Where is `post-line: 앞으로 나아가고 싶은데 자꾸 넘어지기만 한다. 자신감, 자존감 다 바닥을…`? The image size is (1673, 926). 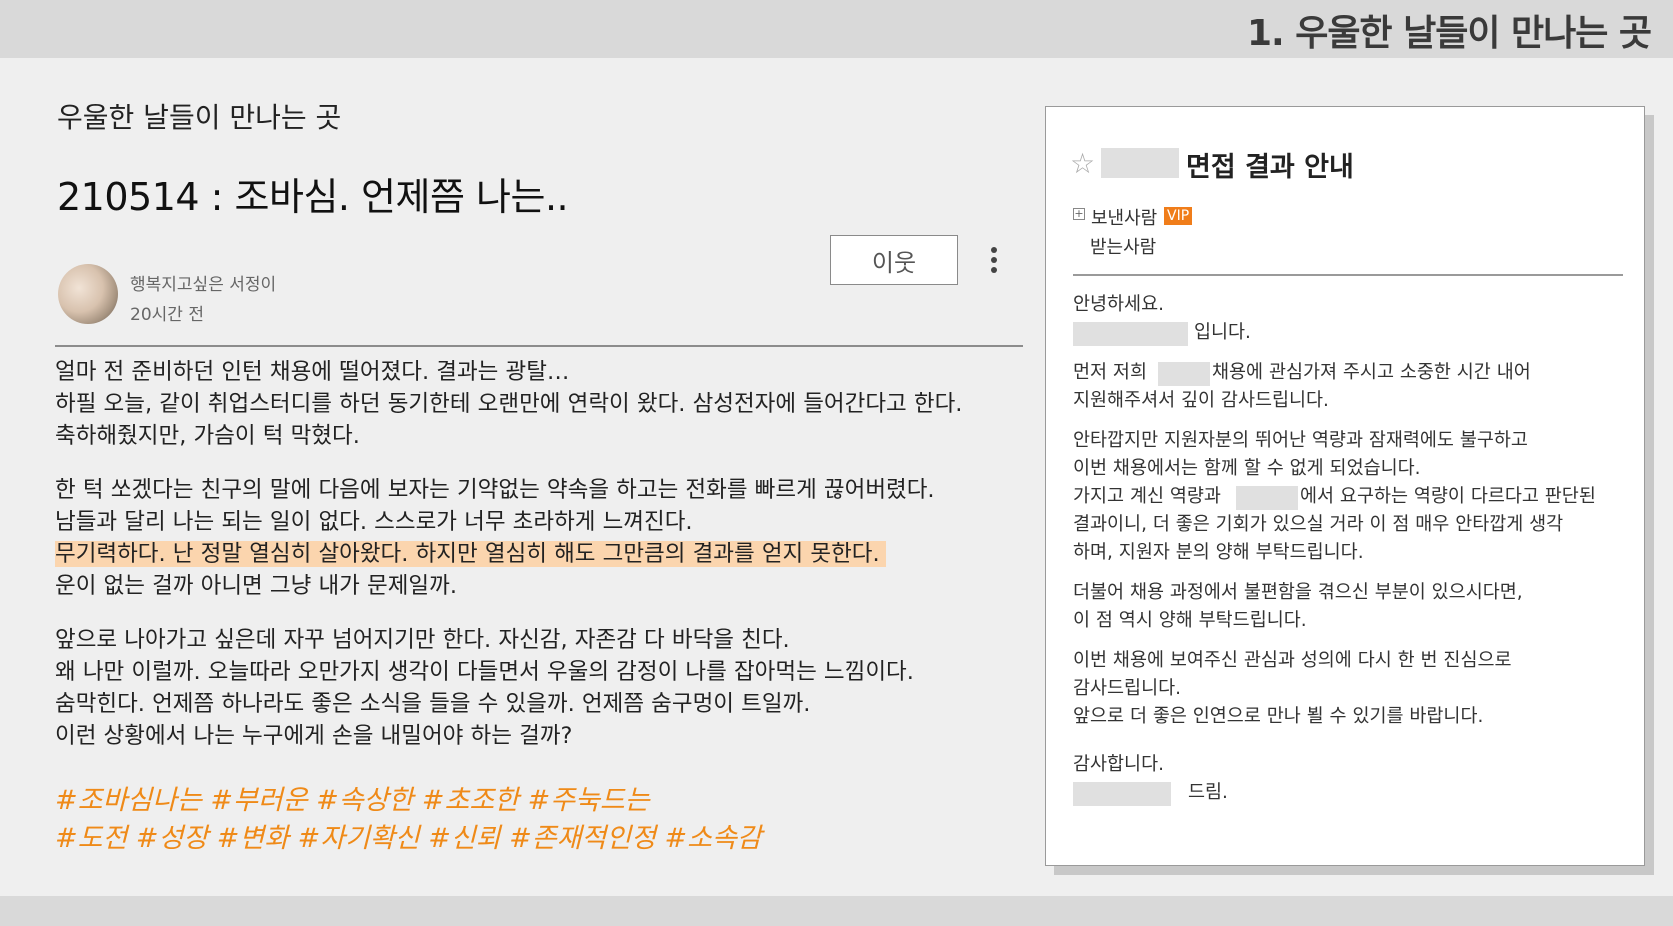 post-line: 앞으로 나아가고 싶은데 자꾸 넘어지기만 한다. 자신감, 자존감 다 바닥을… is located at coordinates (422, 640).